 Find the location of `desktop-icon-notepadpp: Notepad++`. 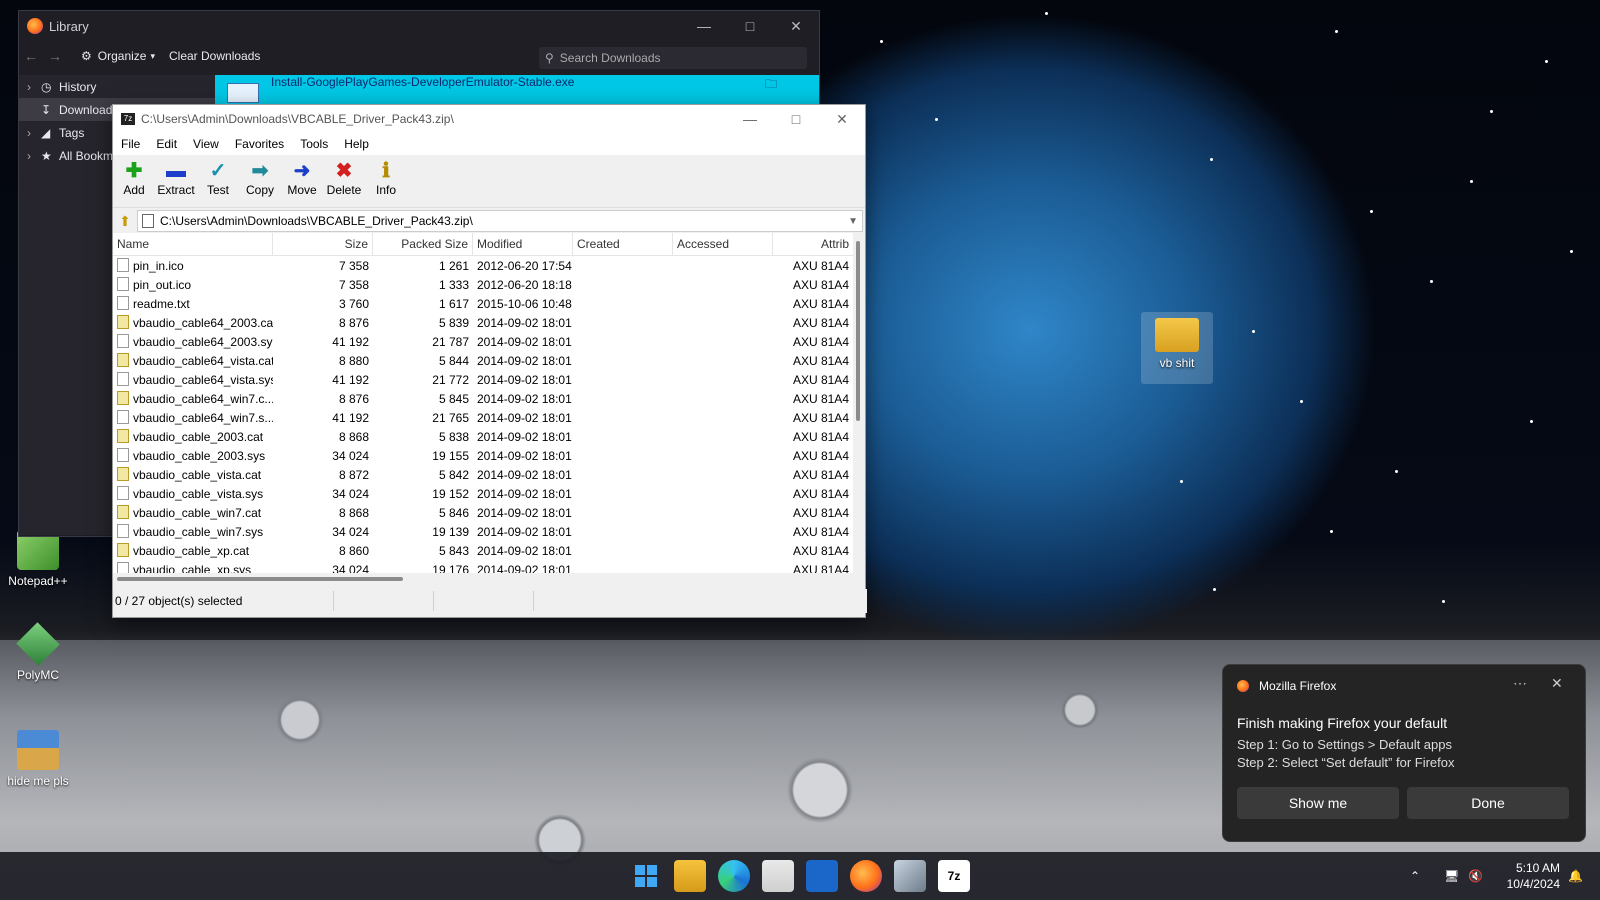

desktop-icon-notepadpp: Notepad++ is located at coordinates (38, 559).